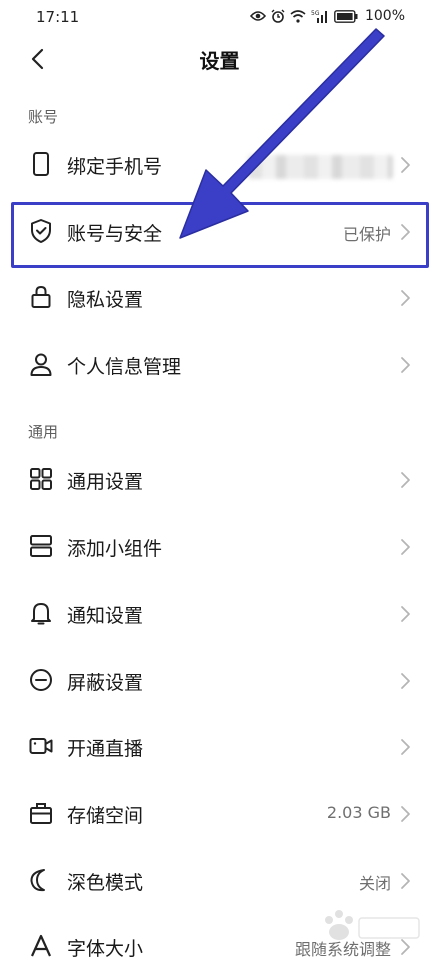 This screenshot has width=439, height=963. Describe the element at coordinates (41, 479) in the screenshot. I see `grid-icon` at that location.